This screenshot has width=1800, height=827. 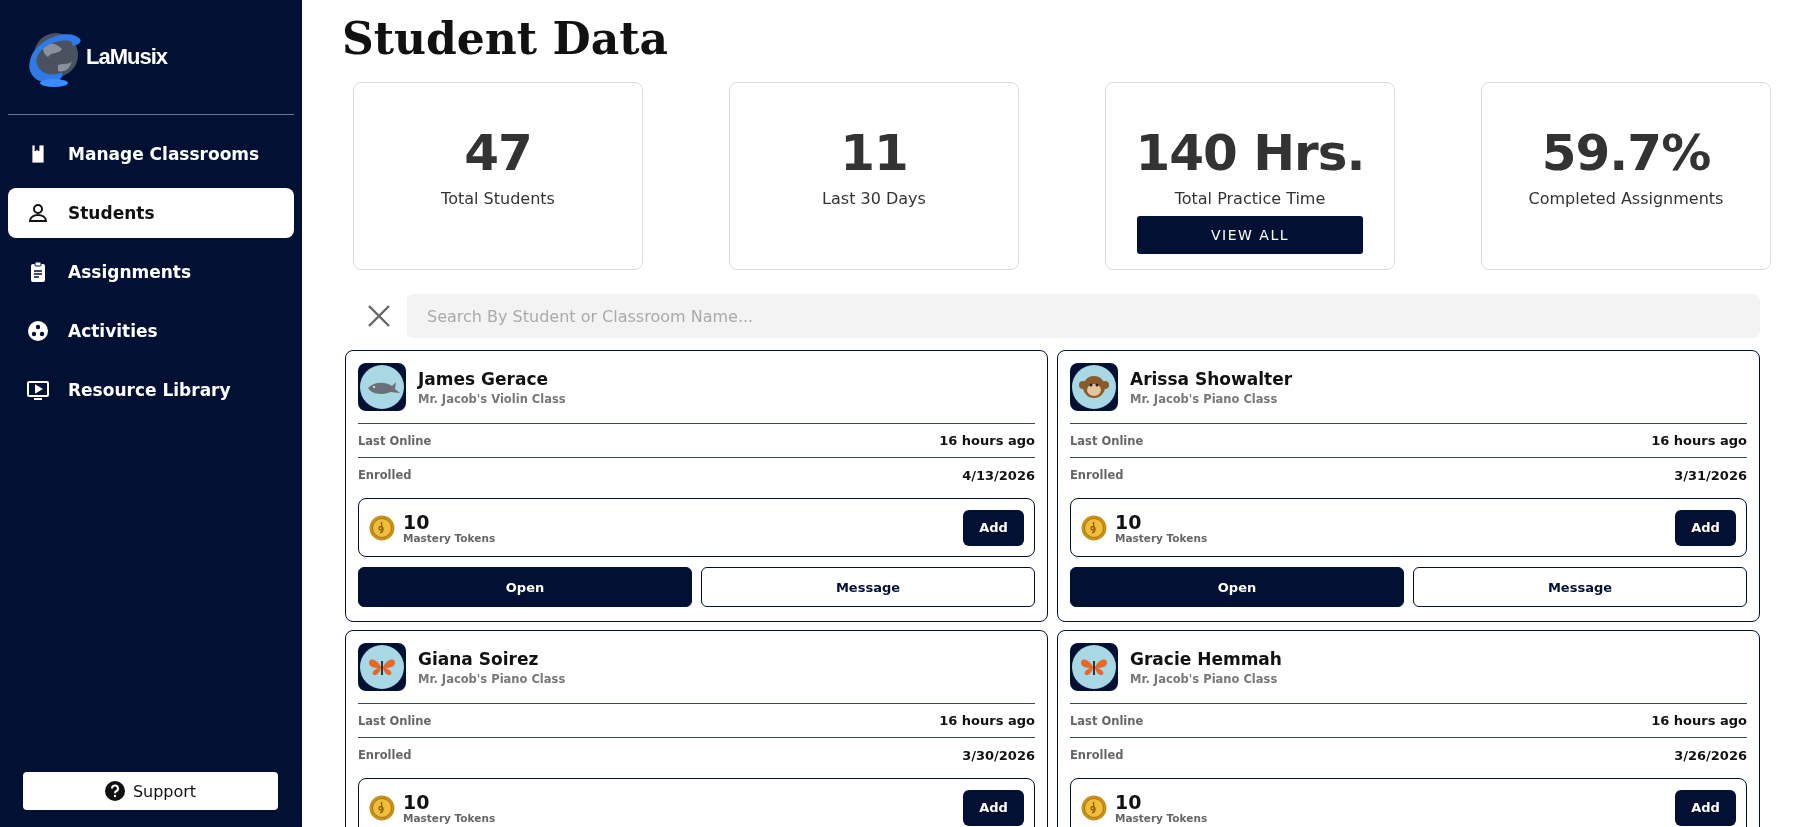 I want to click on logo-text: LaMusix, so click(x=127, y=57).